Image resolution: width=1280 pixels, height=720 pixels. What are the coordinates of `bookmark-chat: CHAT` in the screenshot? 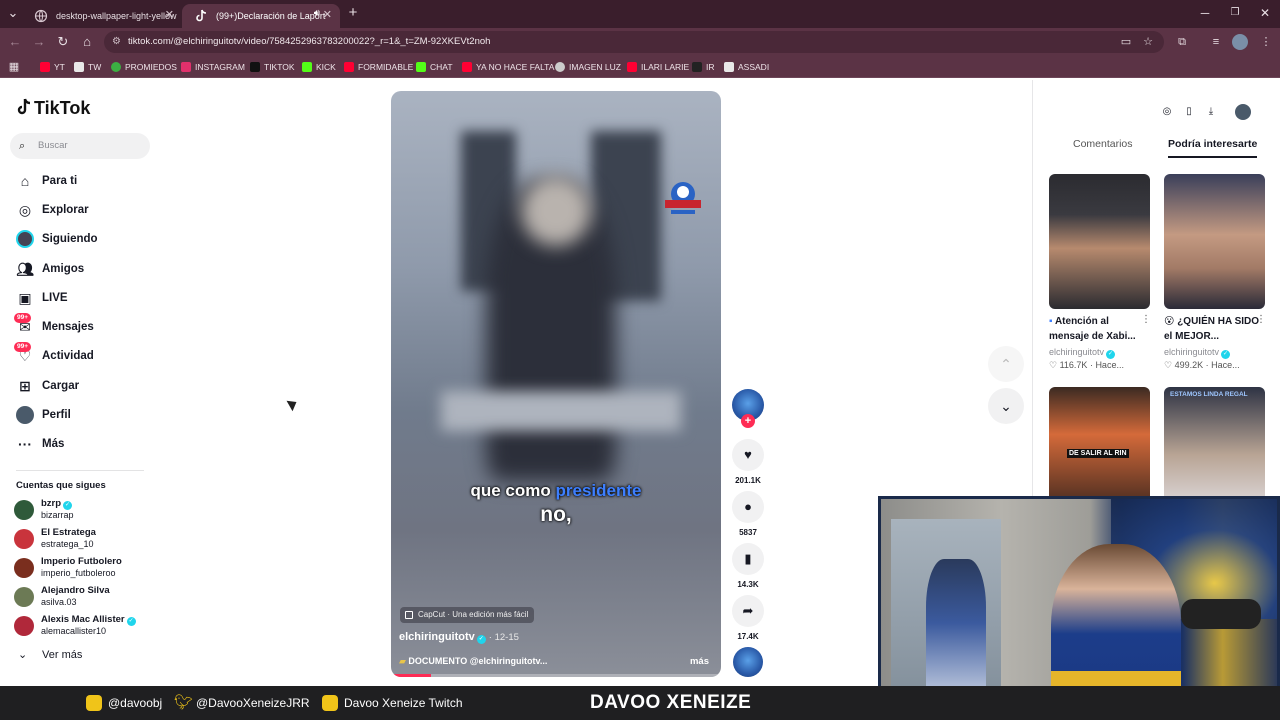 It's located at (434, 67).